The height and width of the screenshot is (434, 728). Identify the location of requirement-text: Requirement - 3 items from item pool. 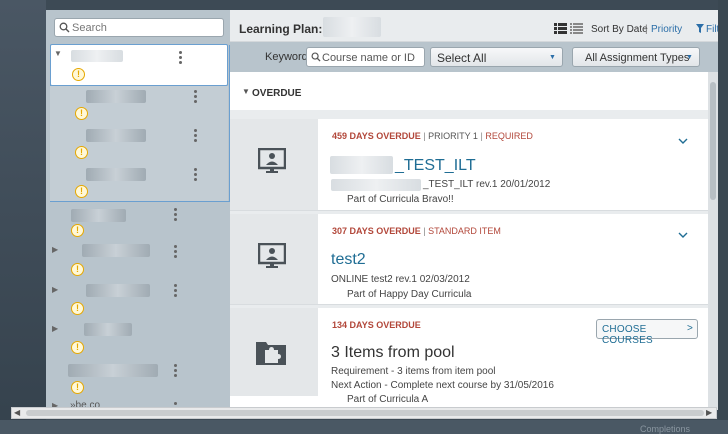
(413, 371).